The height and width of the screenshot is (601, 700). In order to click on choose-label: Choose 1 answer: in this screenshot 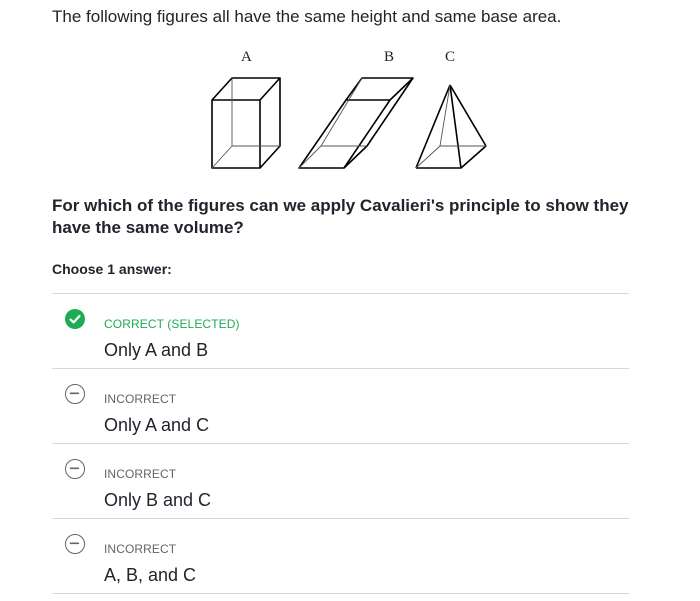, I will do `click(112, 269)`.